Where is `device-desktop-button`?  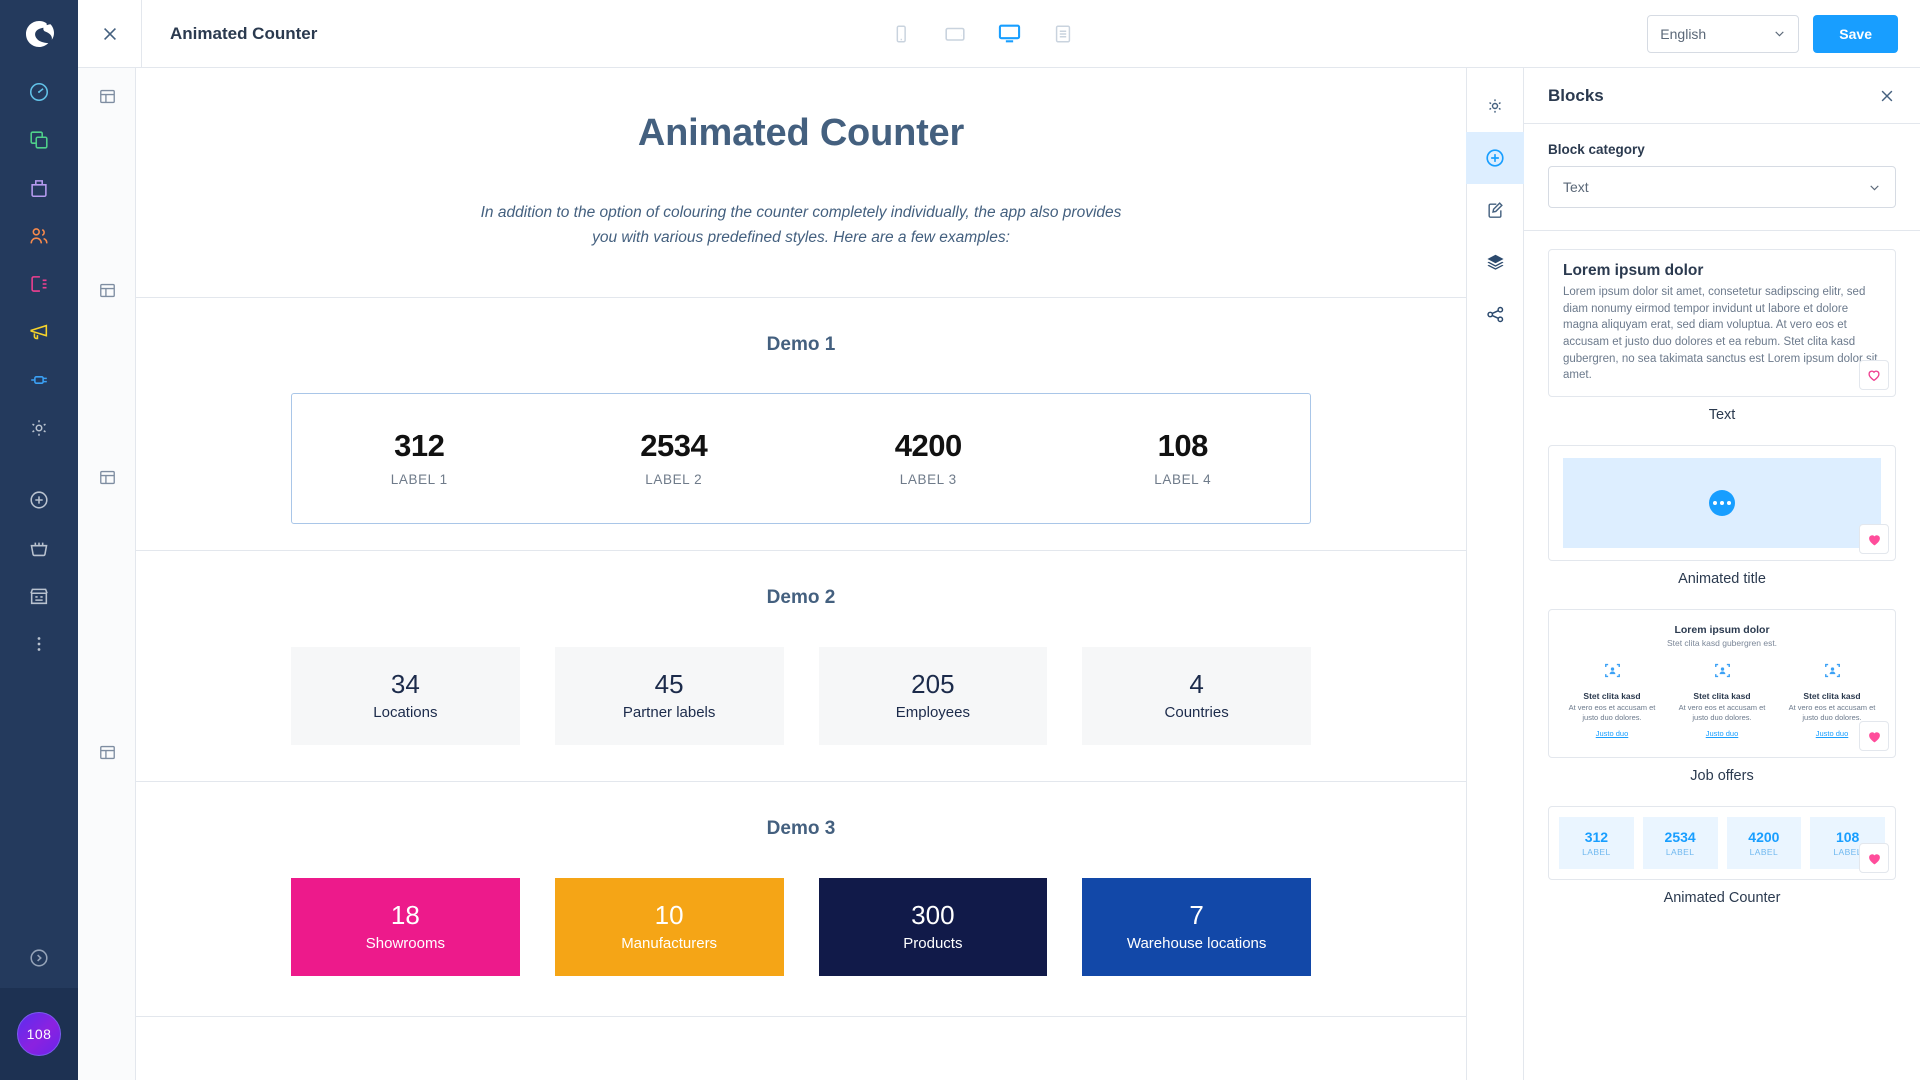 device-desktop-button is located at coordinates (1009, 34).